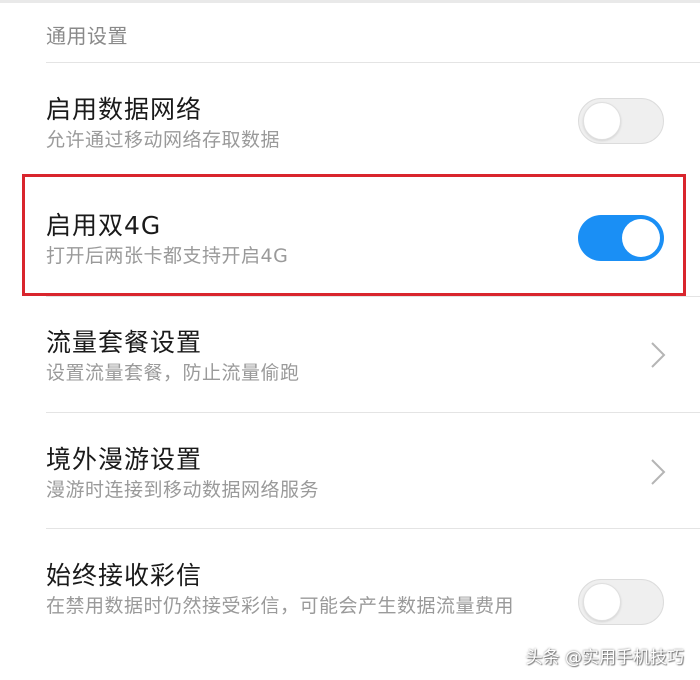 Image resolution: width=700 pixels, height=680 pixels. I want to click on top-divider, so click(350, 1).